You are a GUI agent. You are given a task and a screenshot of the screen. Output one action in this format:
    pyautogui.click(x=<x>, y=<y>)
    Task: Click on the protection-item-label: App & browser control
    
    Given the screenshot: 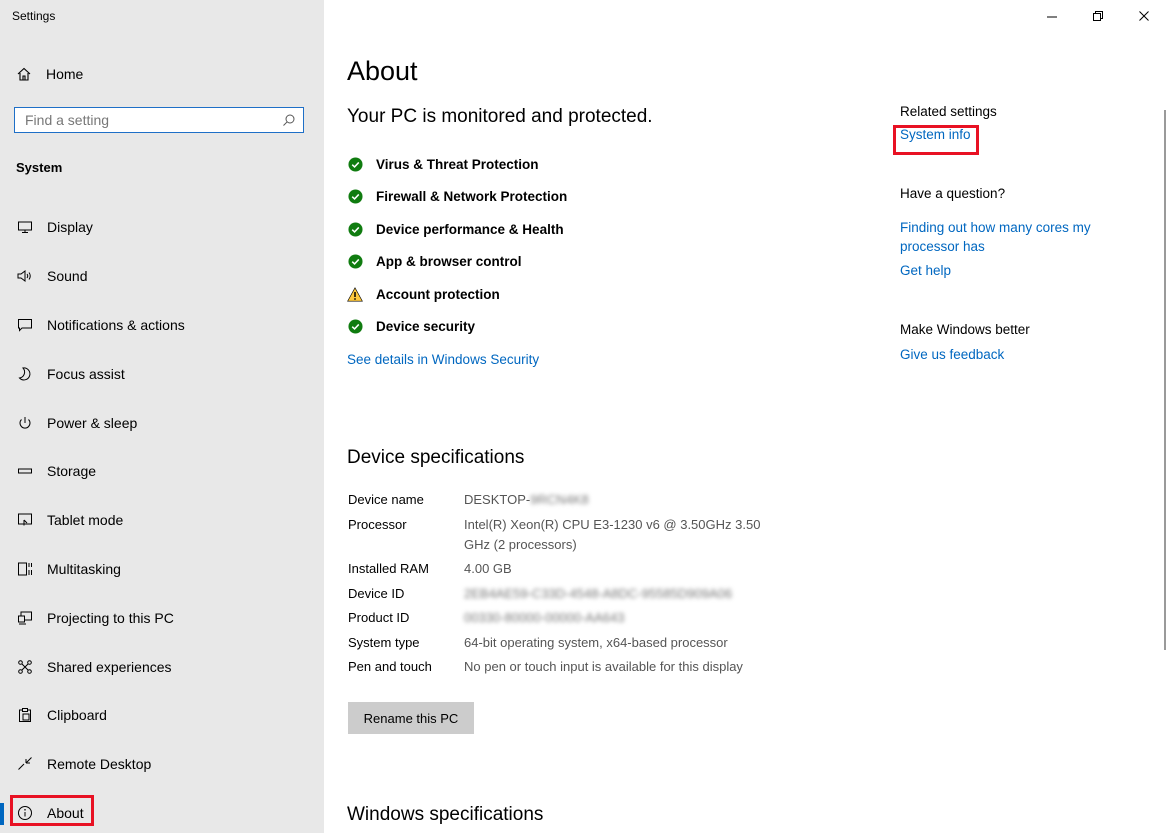 What is the action you would take?
    pyautogui.click(x=449, y=262)
    